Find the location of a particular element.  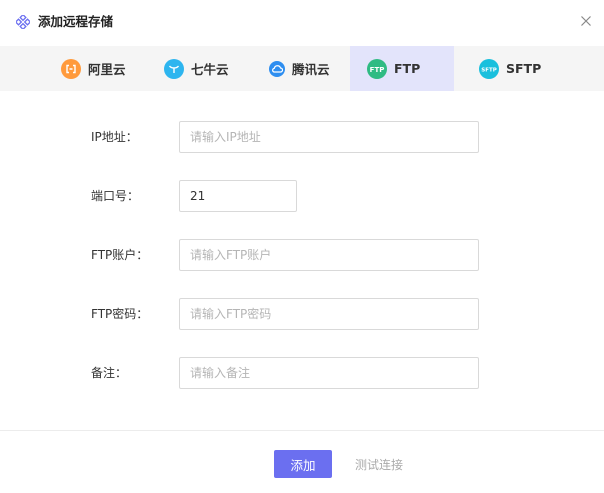

port-input is located at coordinates (238, 196).